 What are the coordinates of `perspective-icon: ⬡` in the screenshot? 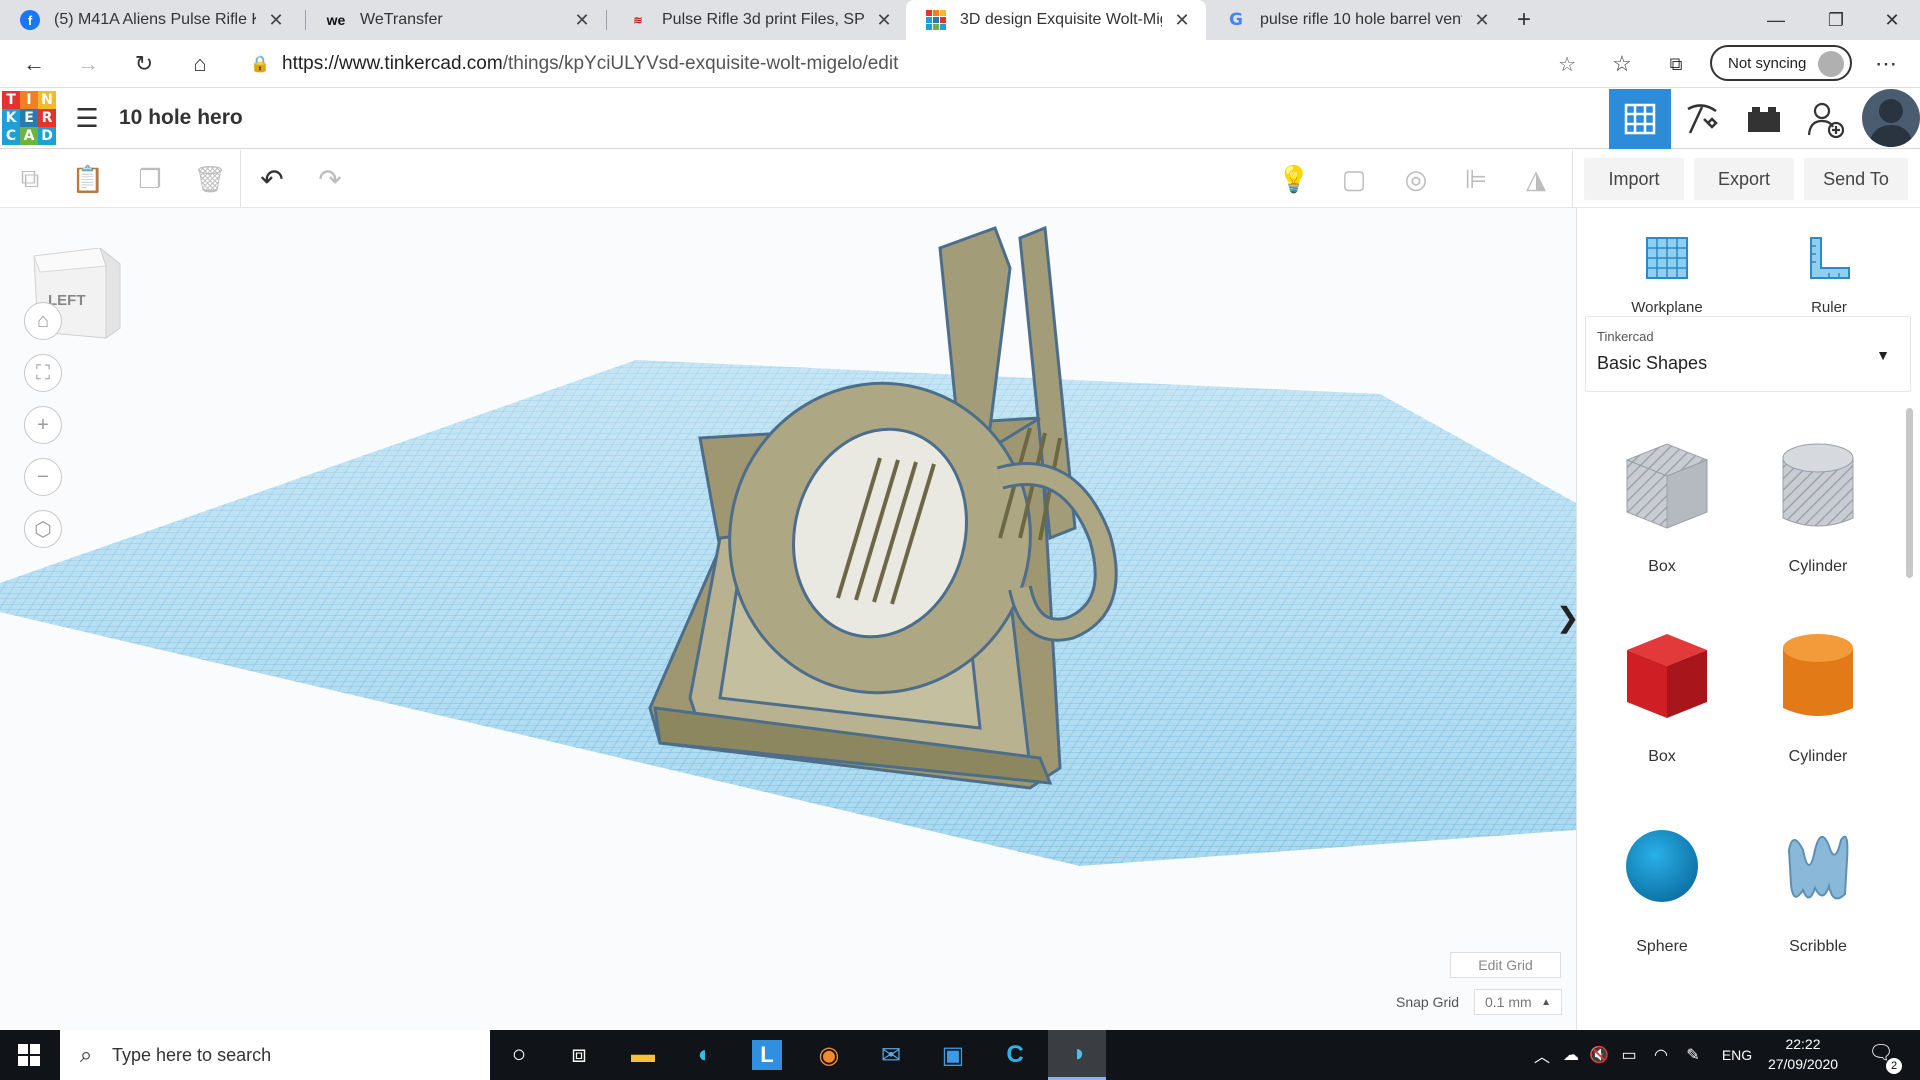 It's located at (43, 529).